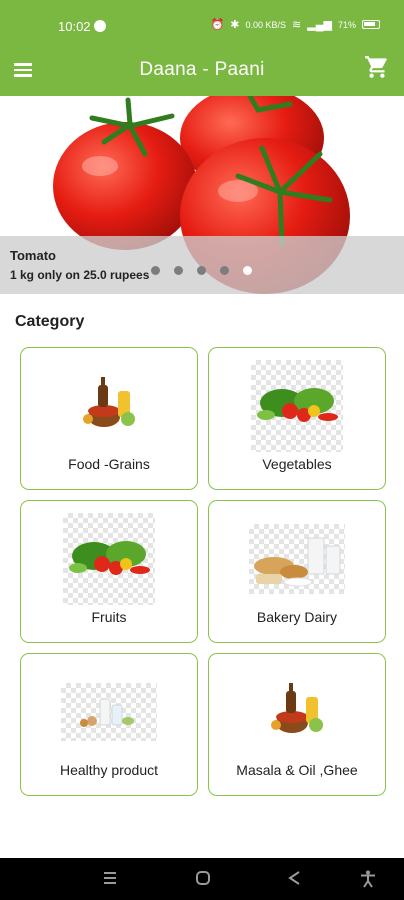 The height and width of the screenshot is (900, 404). I want to click on category-card-vegetables: Vegetables, so click(297, 418).